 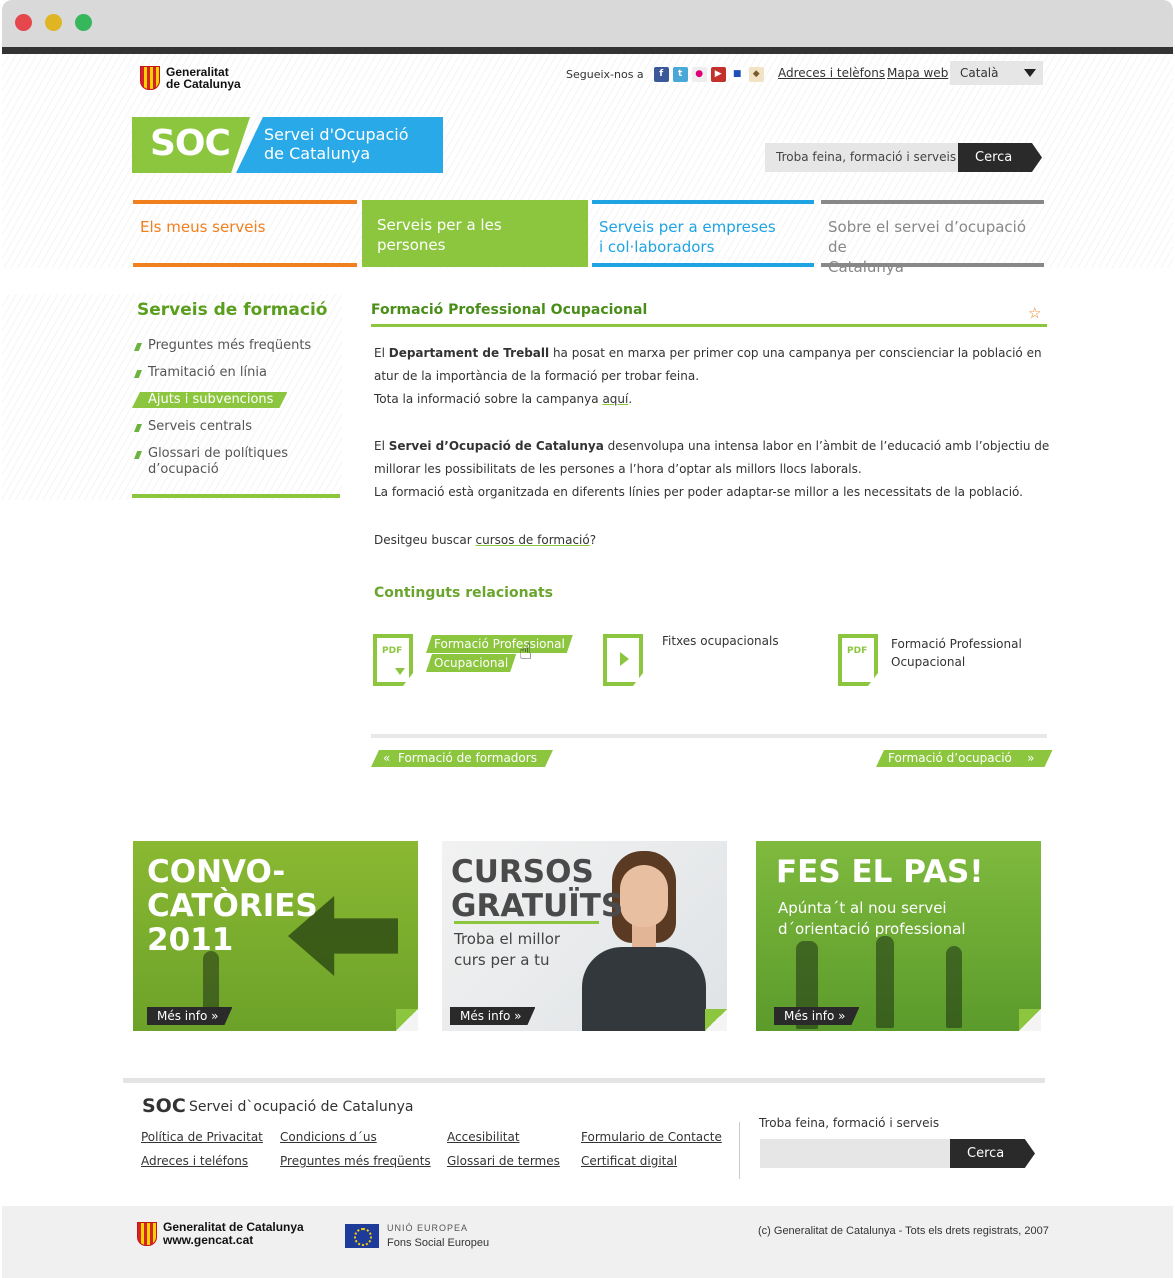 What do you see at coordinates (203, 84) in the screenshot?
I see `gencat-line2: de Catalunya` at bounding box center [203, 84].